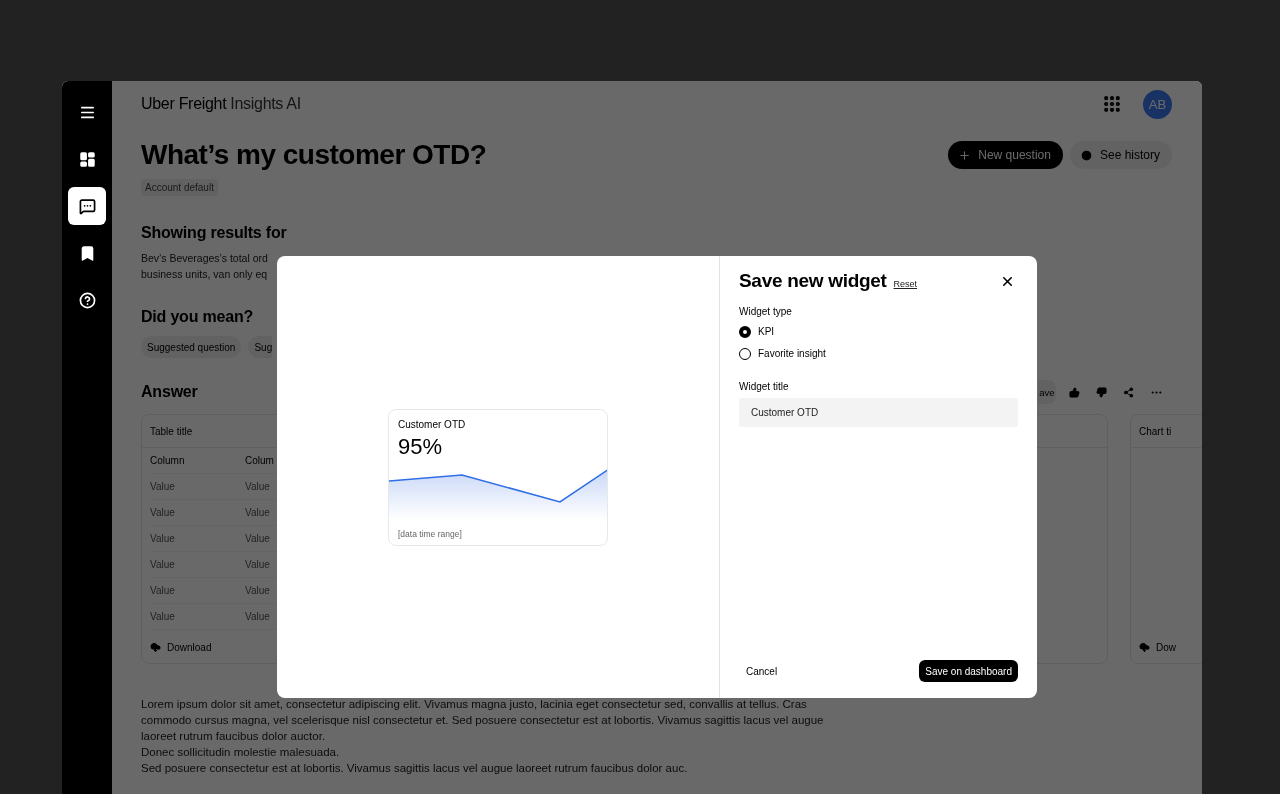 This screenshot has width=1280, height=794. Describe the element at coordinates (204, 258) in the screenshot. I see `results-text: Bev’s Beverages’s total ord` at that location.